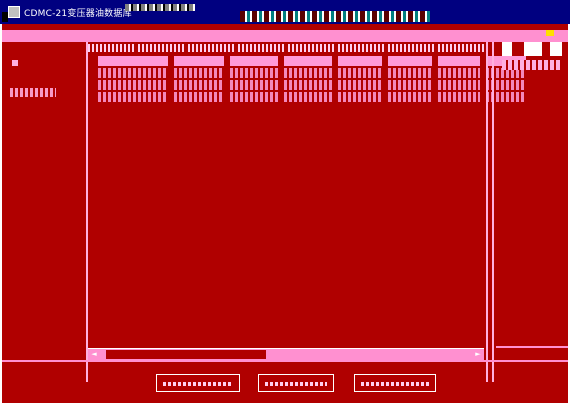 This screenshot has width=570, height=403. I want to click on status-indicator, so click(550, 33).